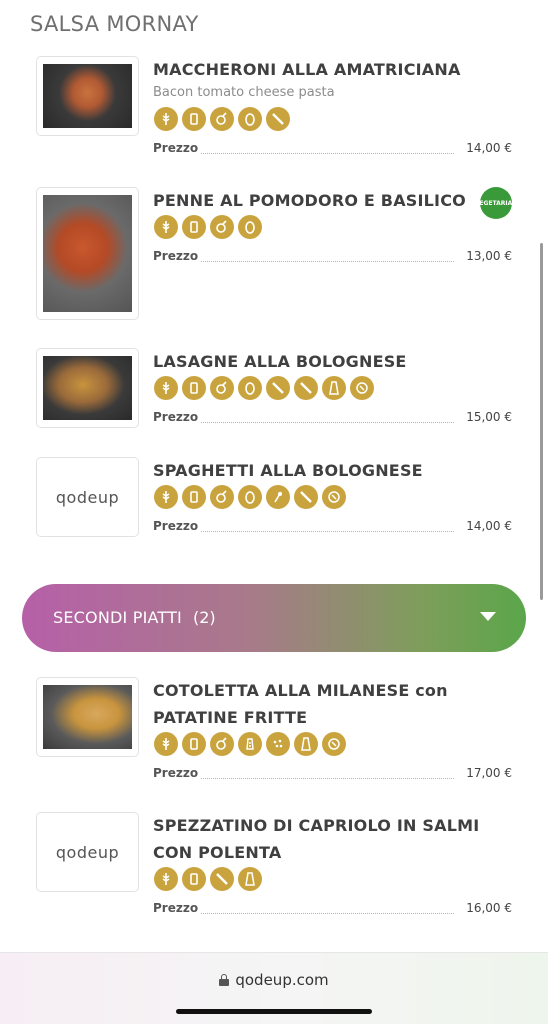 This screenshot has height=1024, width=548. Describe the element at coordinates (244, 92) in the screenshot. I see `dish-description: Bacon tomato cheese pasta` at that location.